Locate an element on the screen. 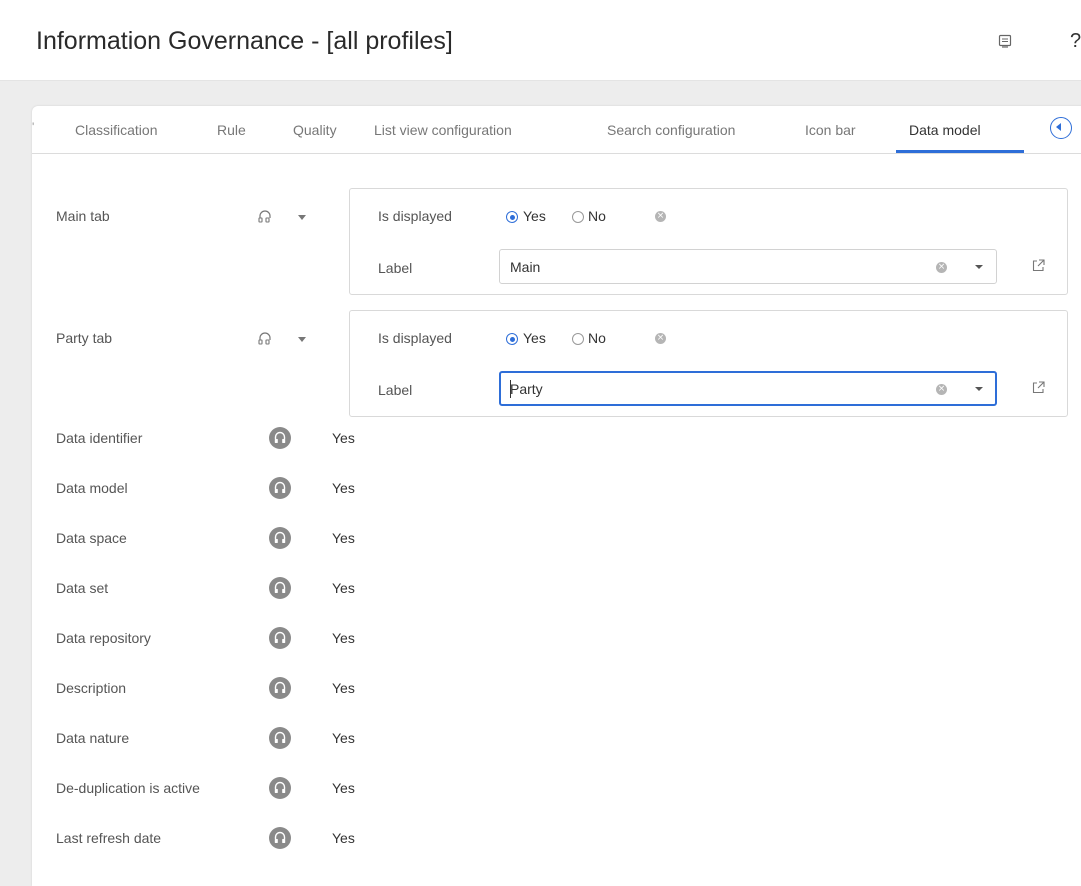 The height and width of the screenshot is (886, 1081). tab-rule: Rule is located at coordinates (231, 130).